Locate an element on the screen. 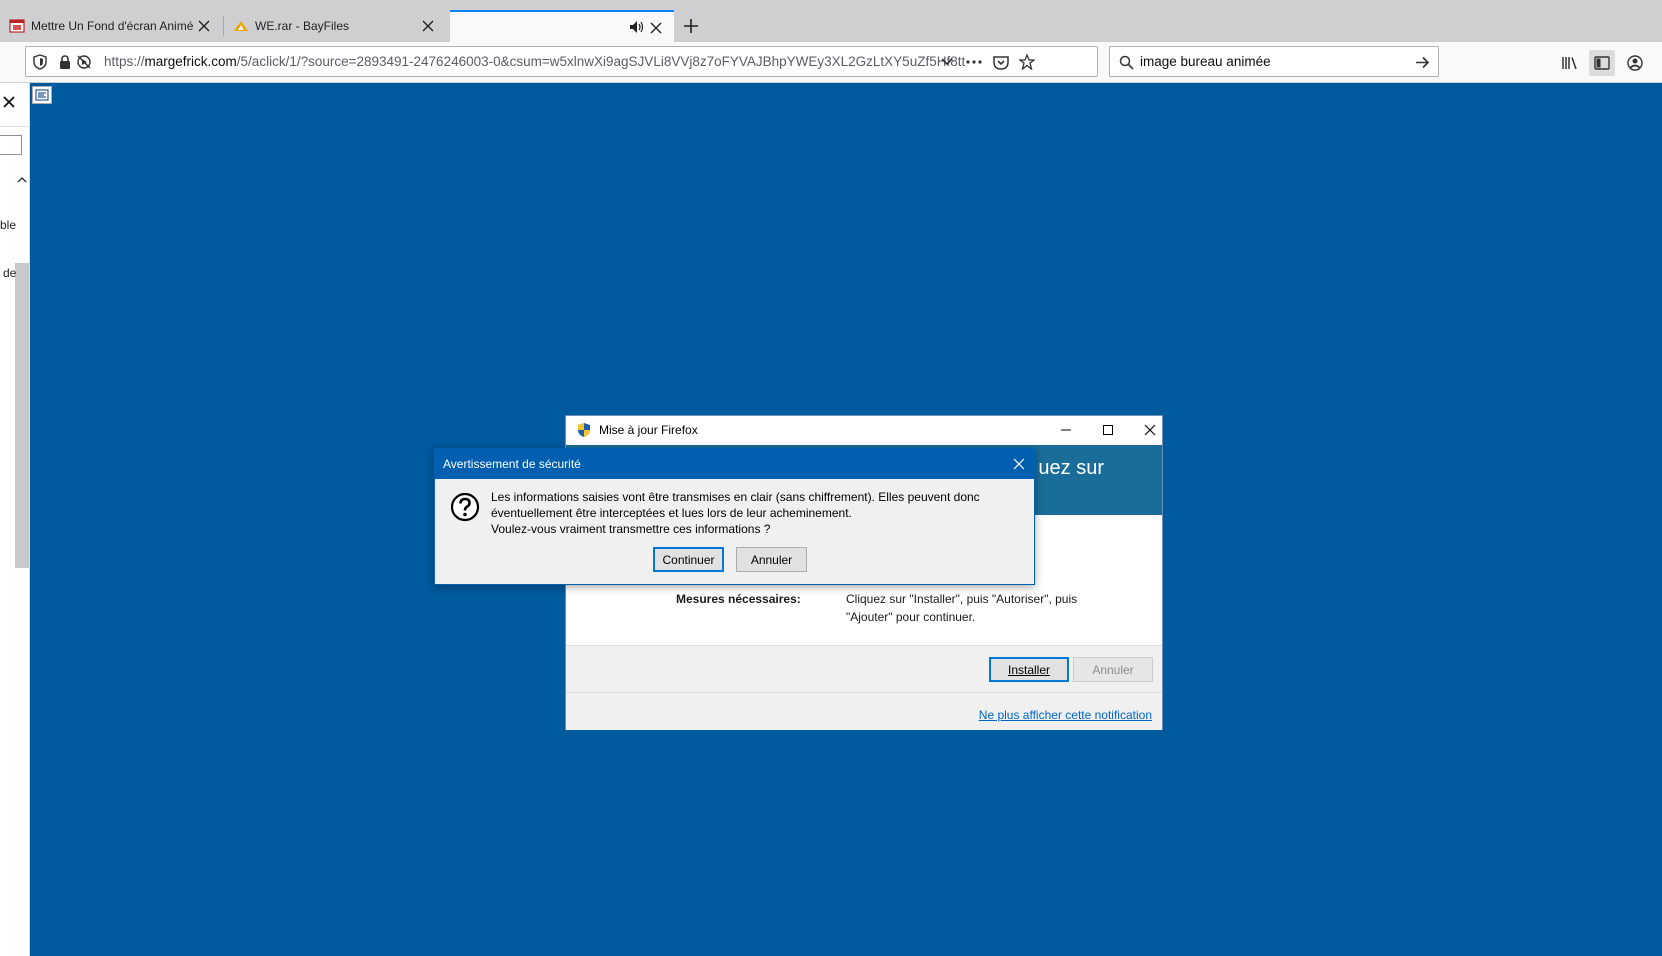 The width and height of the screenshot is (1662, 956). bookmark-star-icon is located at coordinates (1027, 62).